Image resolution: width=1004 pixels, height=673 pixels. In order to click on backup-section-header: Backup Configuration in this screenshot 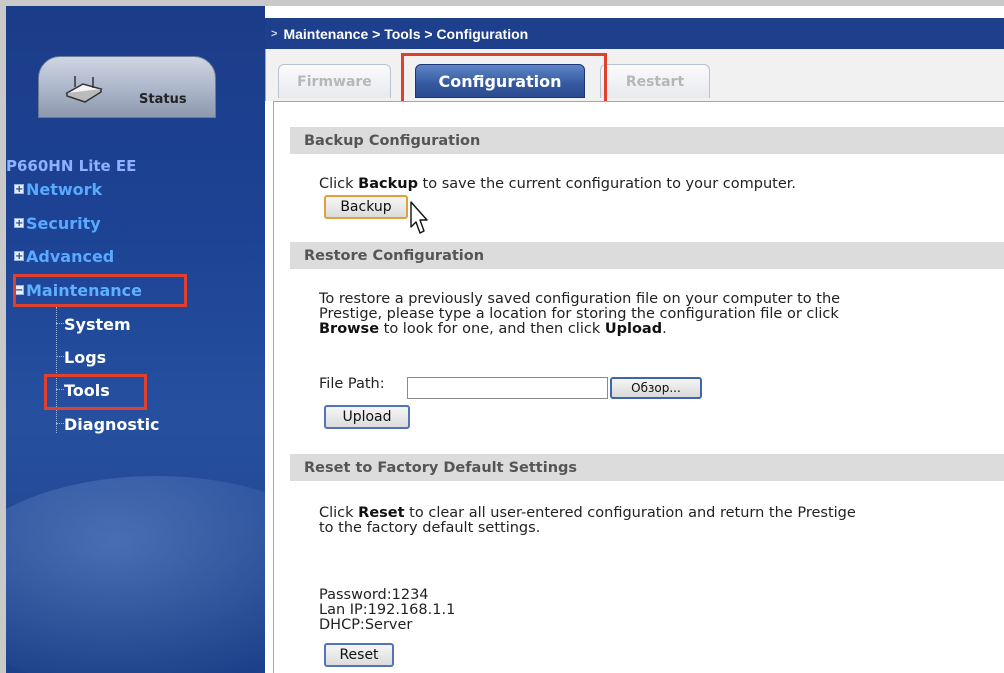, I will do `click(647, 140)`.